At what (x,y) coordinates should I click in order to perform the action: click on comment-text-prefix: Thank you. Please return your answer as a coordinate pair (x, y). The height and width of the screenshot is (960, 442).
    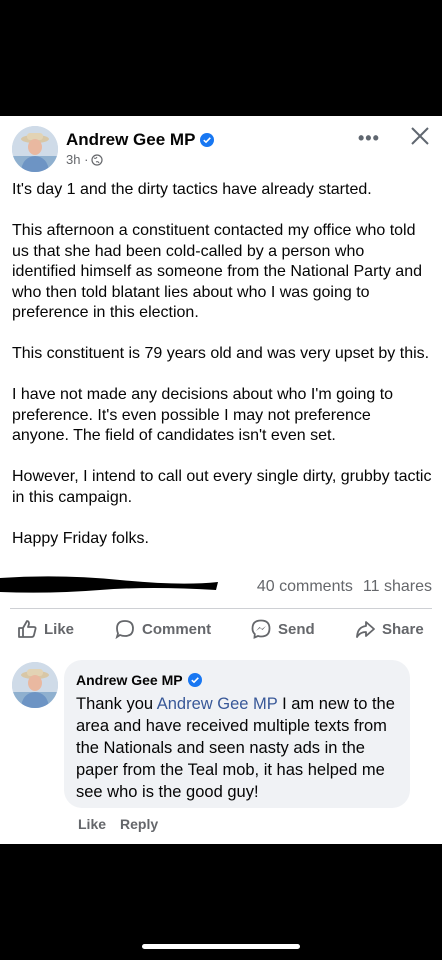
    Looking at the image, I should click on (116, 704).